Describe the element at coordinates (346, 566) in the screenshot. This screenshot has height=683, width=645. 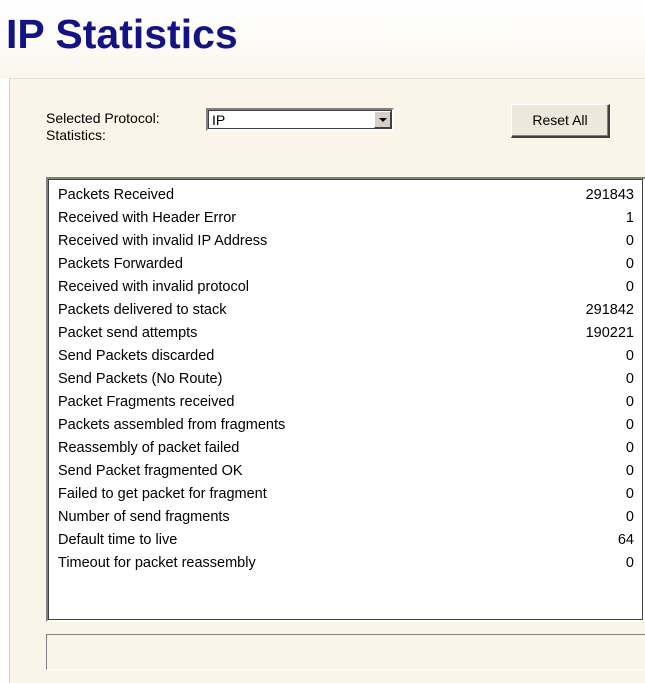
I see `list-item: Timeout for packet reassembly 0` at that location.